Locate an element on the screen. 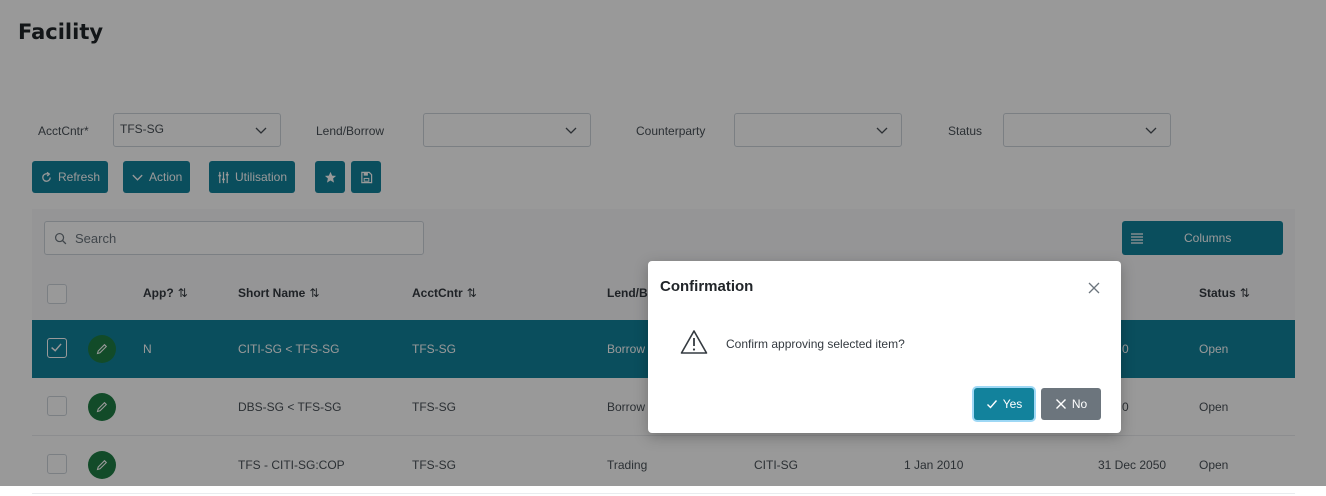  x-icon is located at coordinates (1060, 404).